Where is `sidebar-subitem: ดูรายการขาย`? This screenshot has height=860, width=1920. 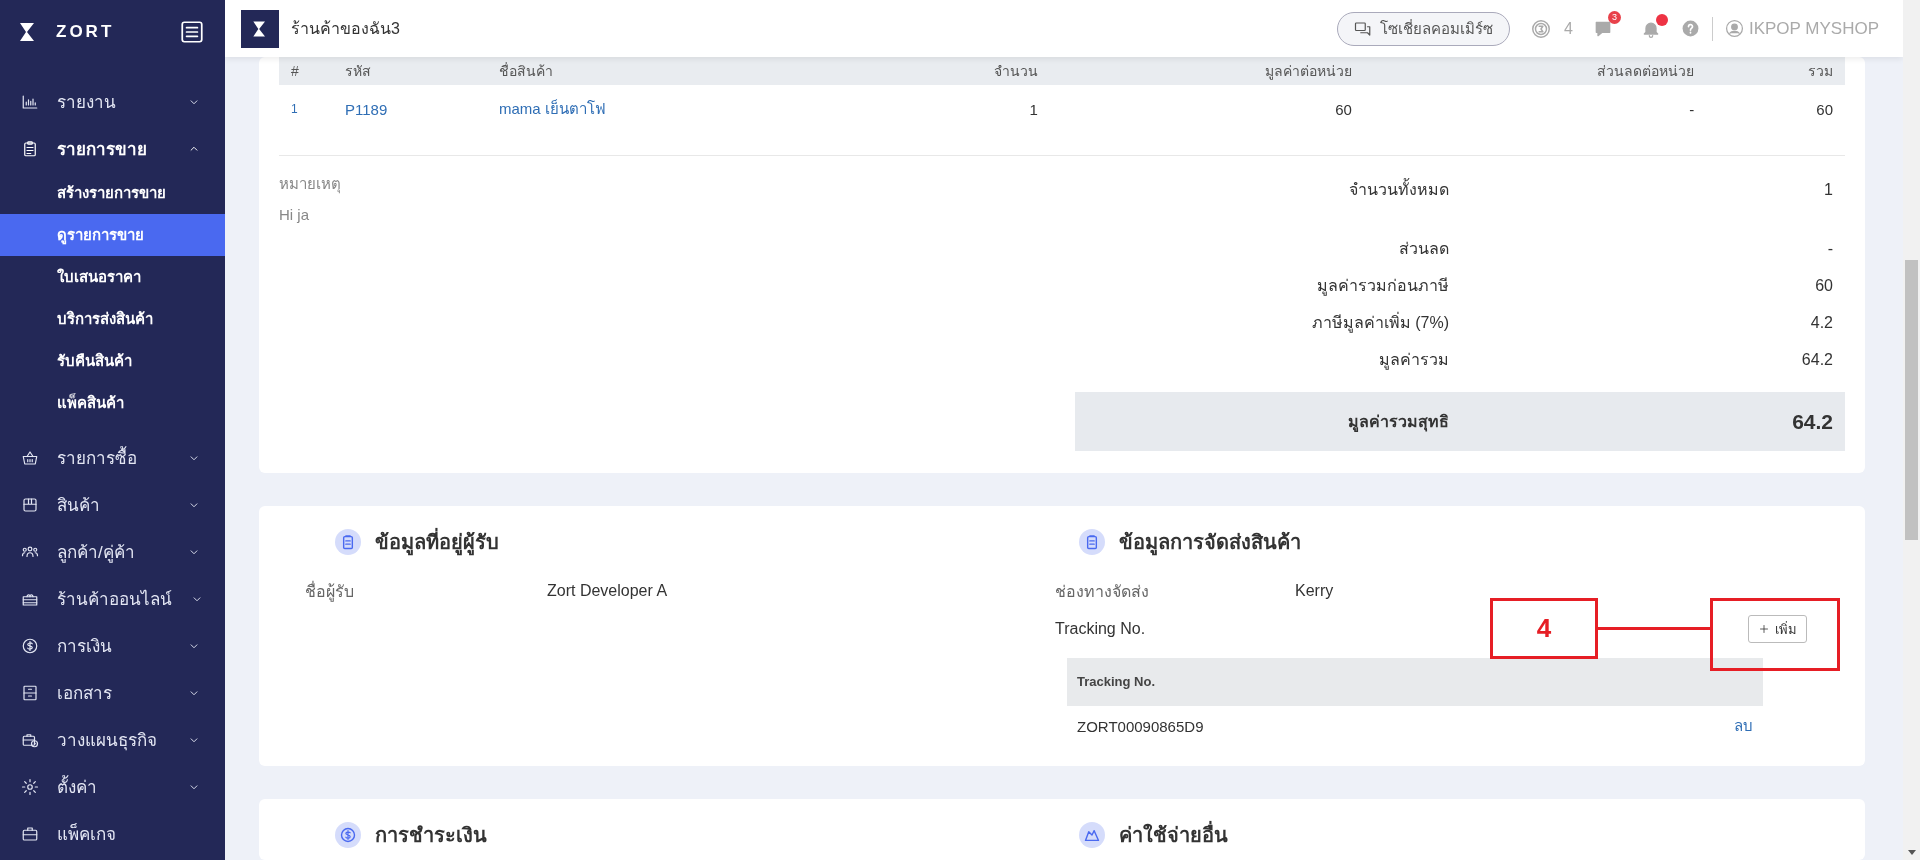
sidebar-subitem: ดูรายการขาย is located at coordinates (112, 235).